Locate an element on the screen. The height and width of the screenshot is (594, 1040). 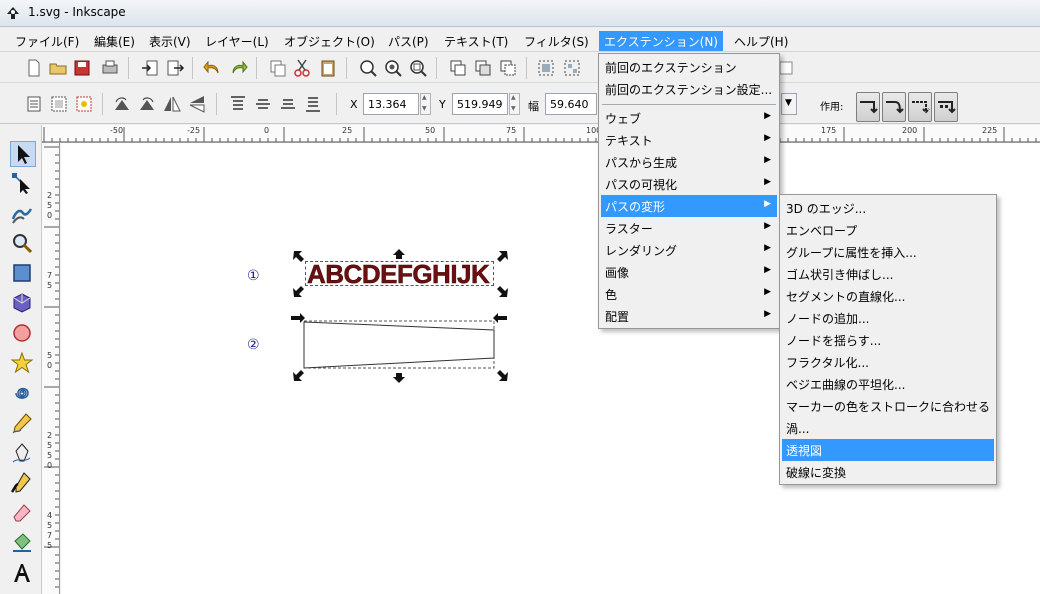
clone-icon is located at coordinates (483, 68).